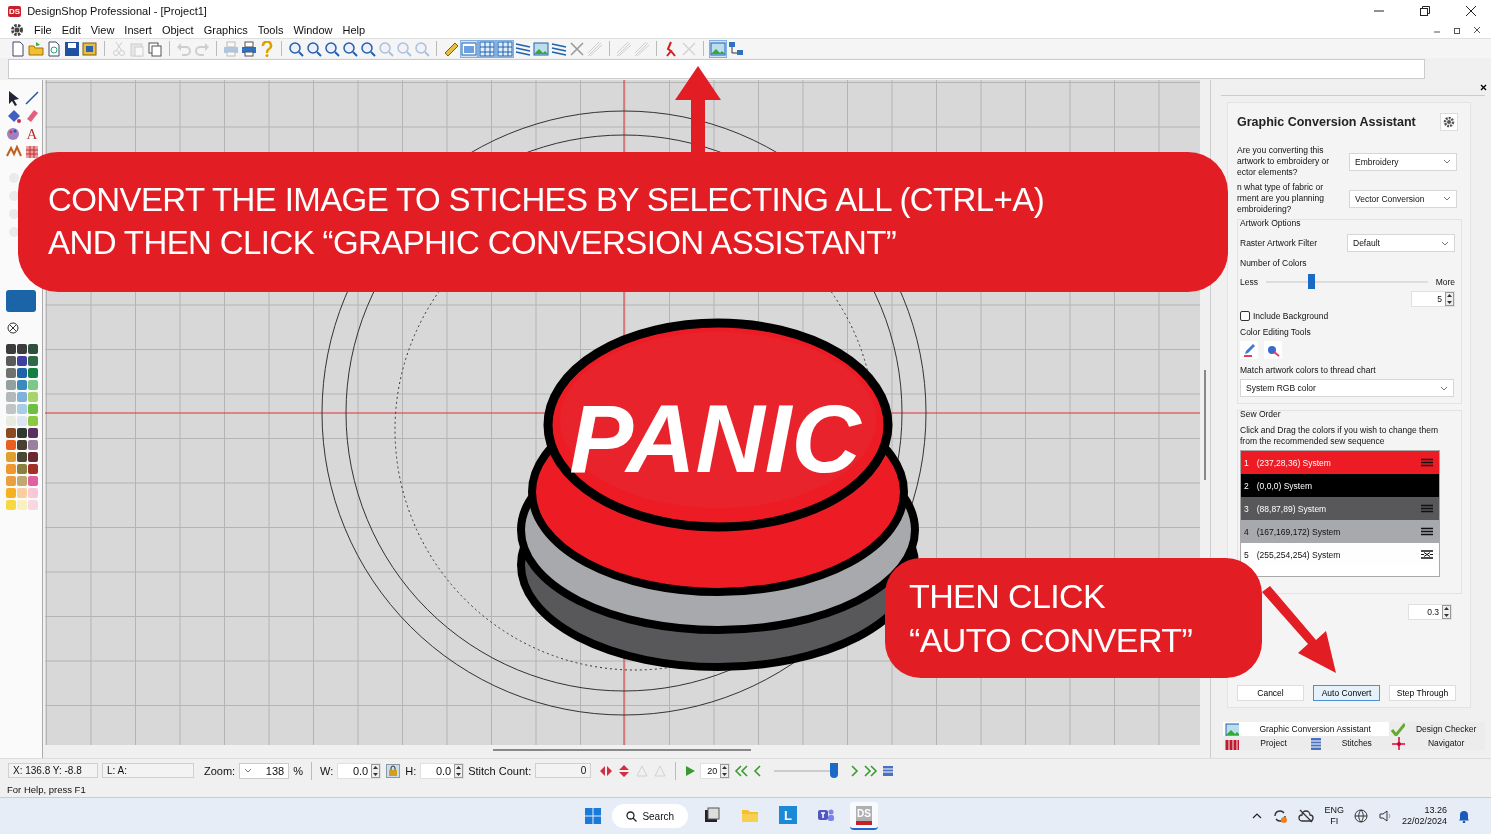 The width and height of the screenshot is (1491, 834). I want to click on palette-icon, so click(14, 134).